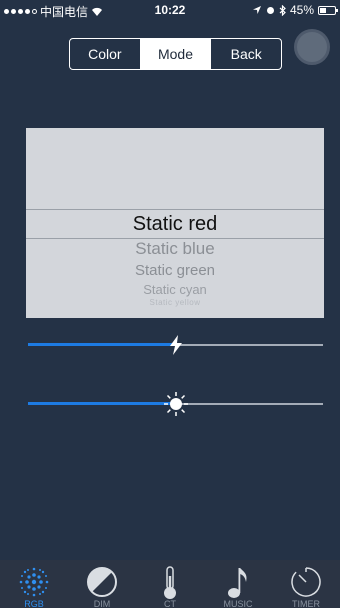 The width and height of the screenshot is (340, 608). I want to click on picker-item-selected: Static red, so click(175, 224).